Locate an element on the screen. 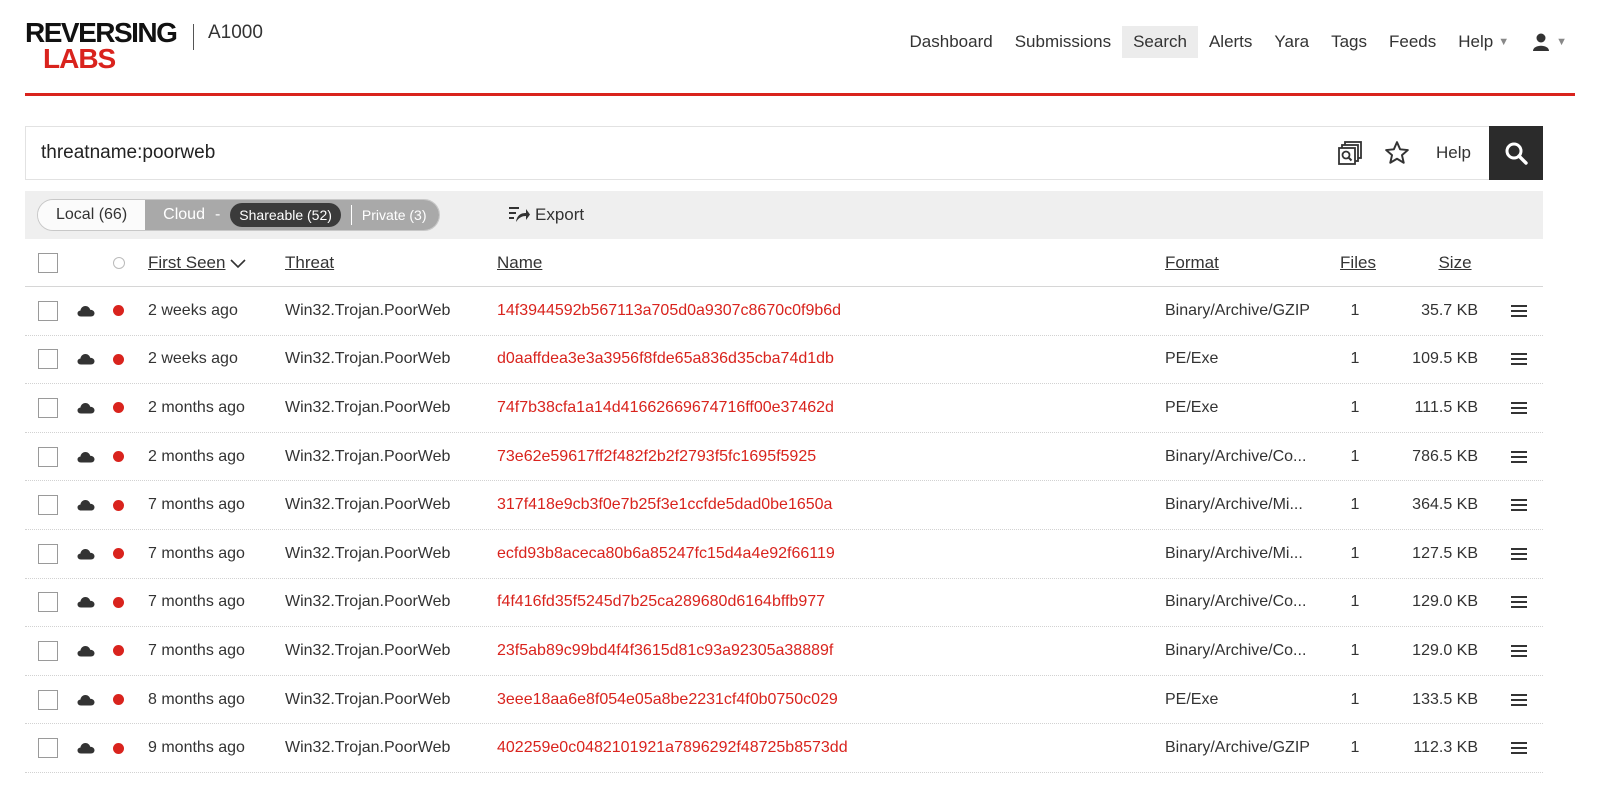 Image resolution: width=1600 pixels, height=787 pixels. private-results-tab: Private (3) is located at coordinates (394, 215).